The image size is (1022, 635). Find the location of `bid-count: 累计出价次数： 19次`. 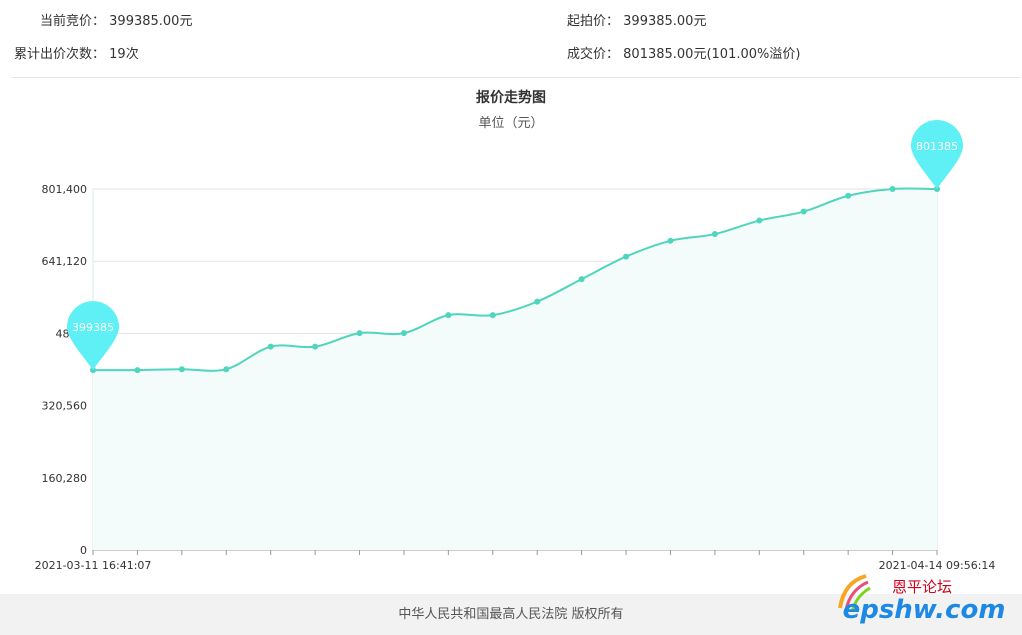

bid-count: 累计出价次数： 19次 is located at coordinates (76, 52).